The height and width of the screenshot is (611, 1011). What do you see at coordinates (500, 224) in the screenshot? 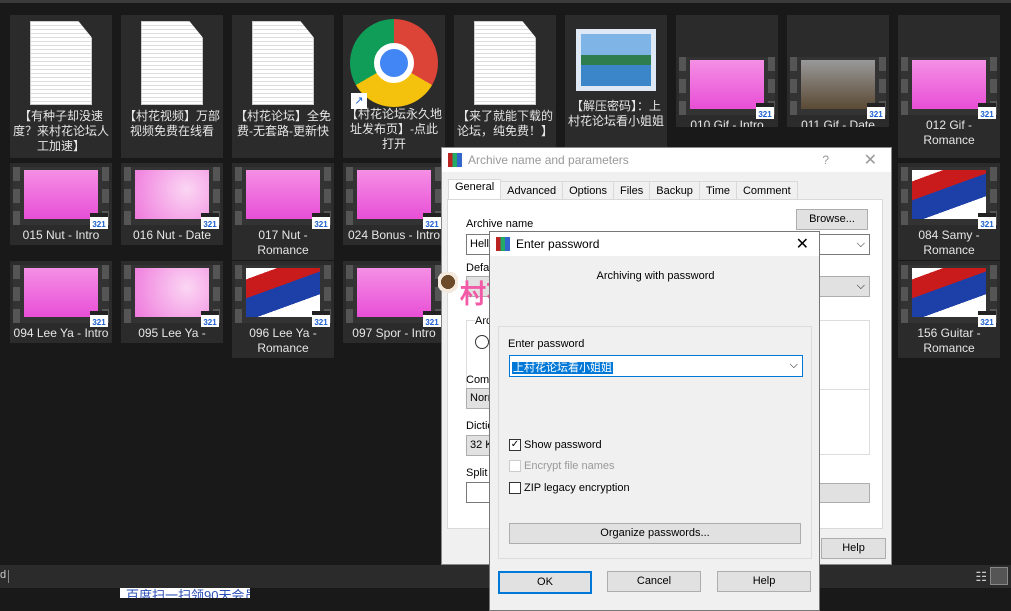
I see `archive-name-label: Archive name` at bounding box center [500, 224].